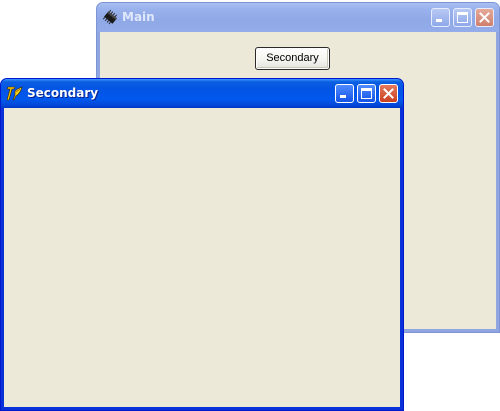 The height and width of the screenshot is (411, 500). I want to click on secondary-titlebar: Secondary, so click(202, 93).